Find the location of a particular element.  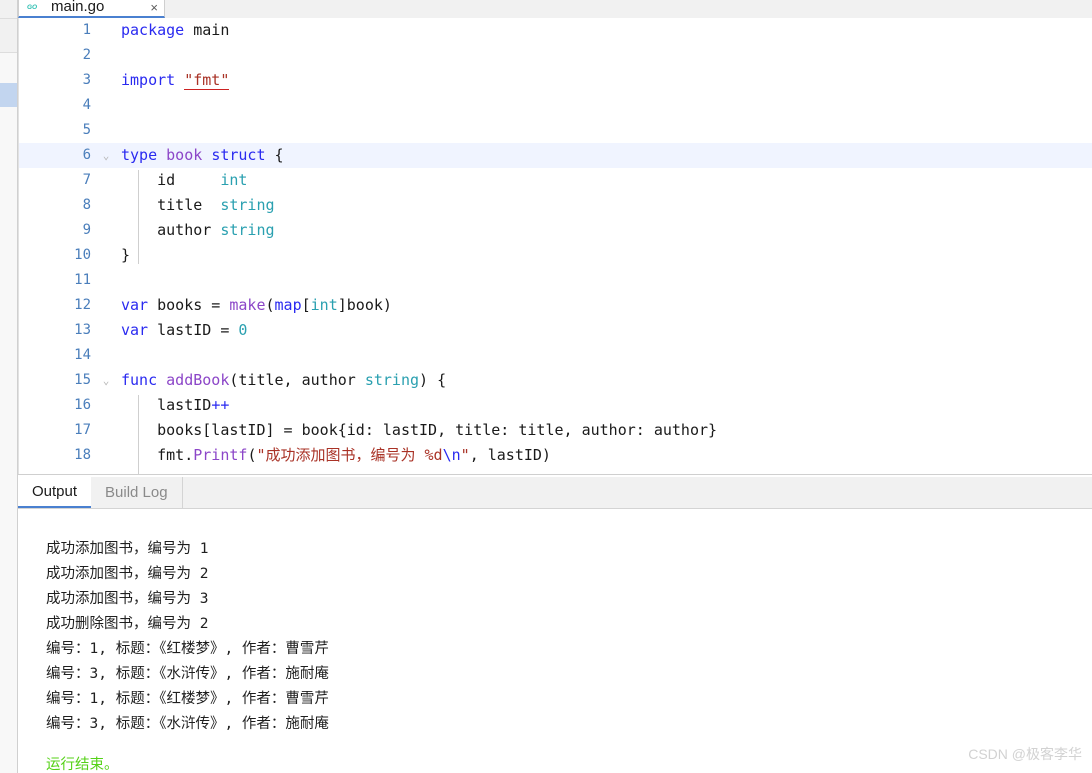

rail-node-selected is located at coordinates (8, 95).